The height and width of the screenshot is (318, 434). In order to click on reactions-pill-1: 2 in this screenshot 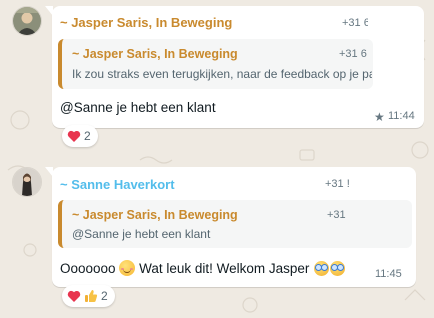, I will do `click(80, 136)`.